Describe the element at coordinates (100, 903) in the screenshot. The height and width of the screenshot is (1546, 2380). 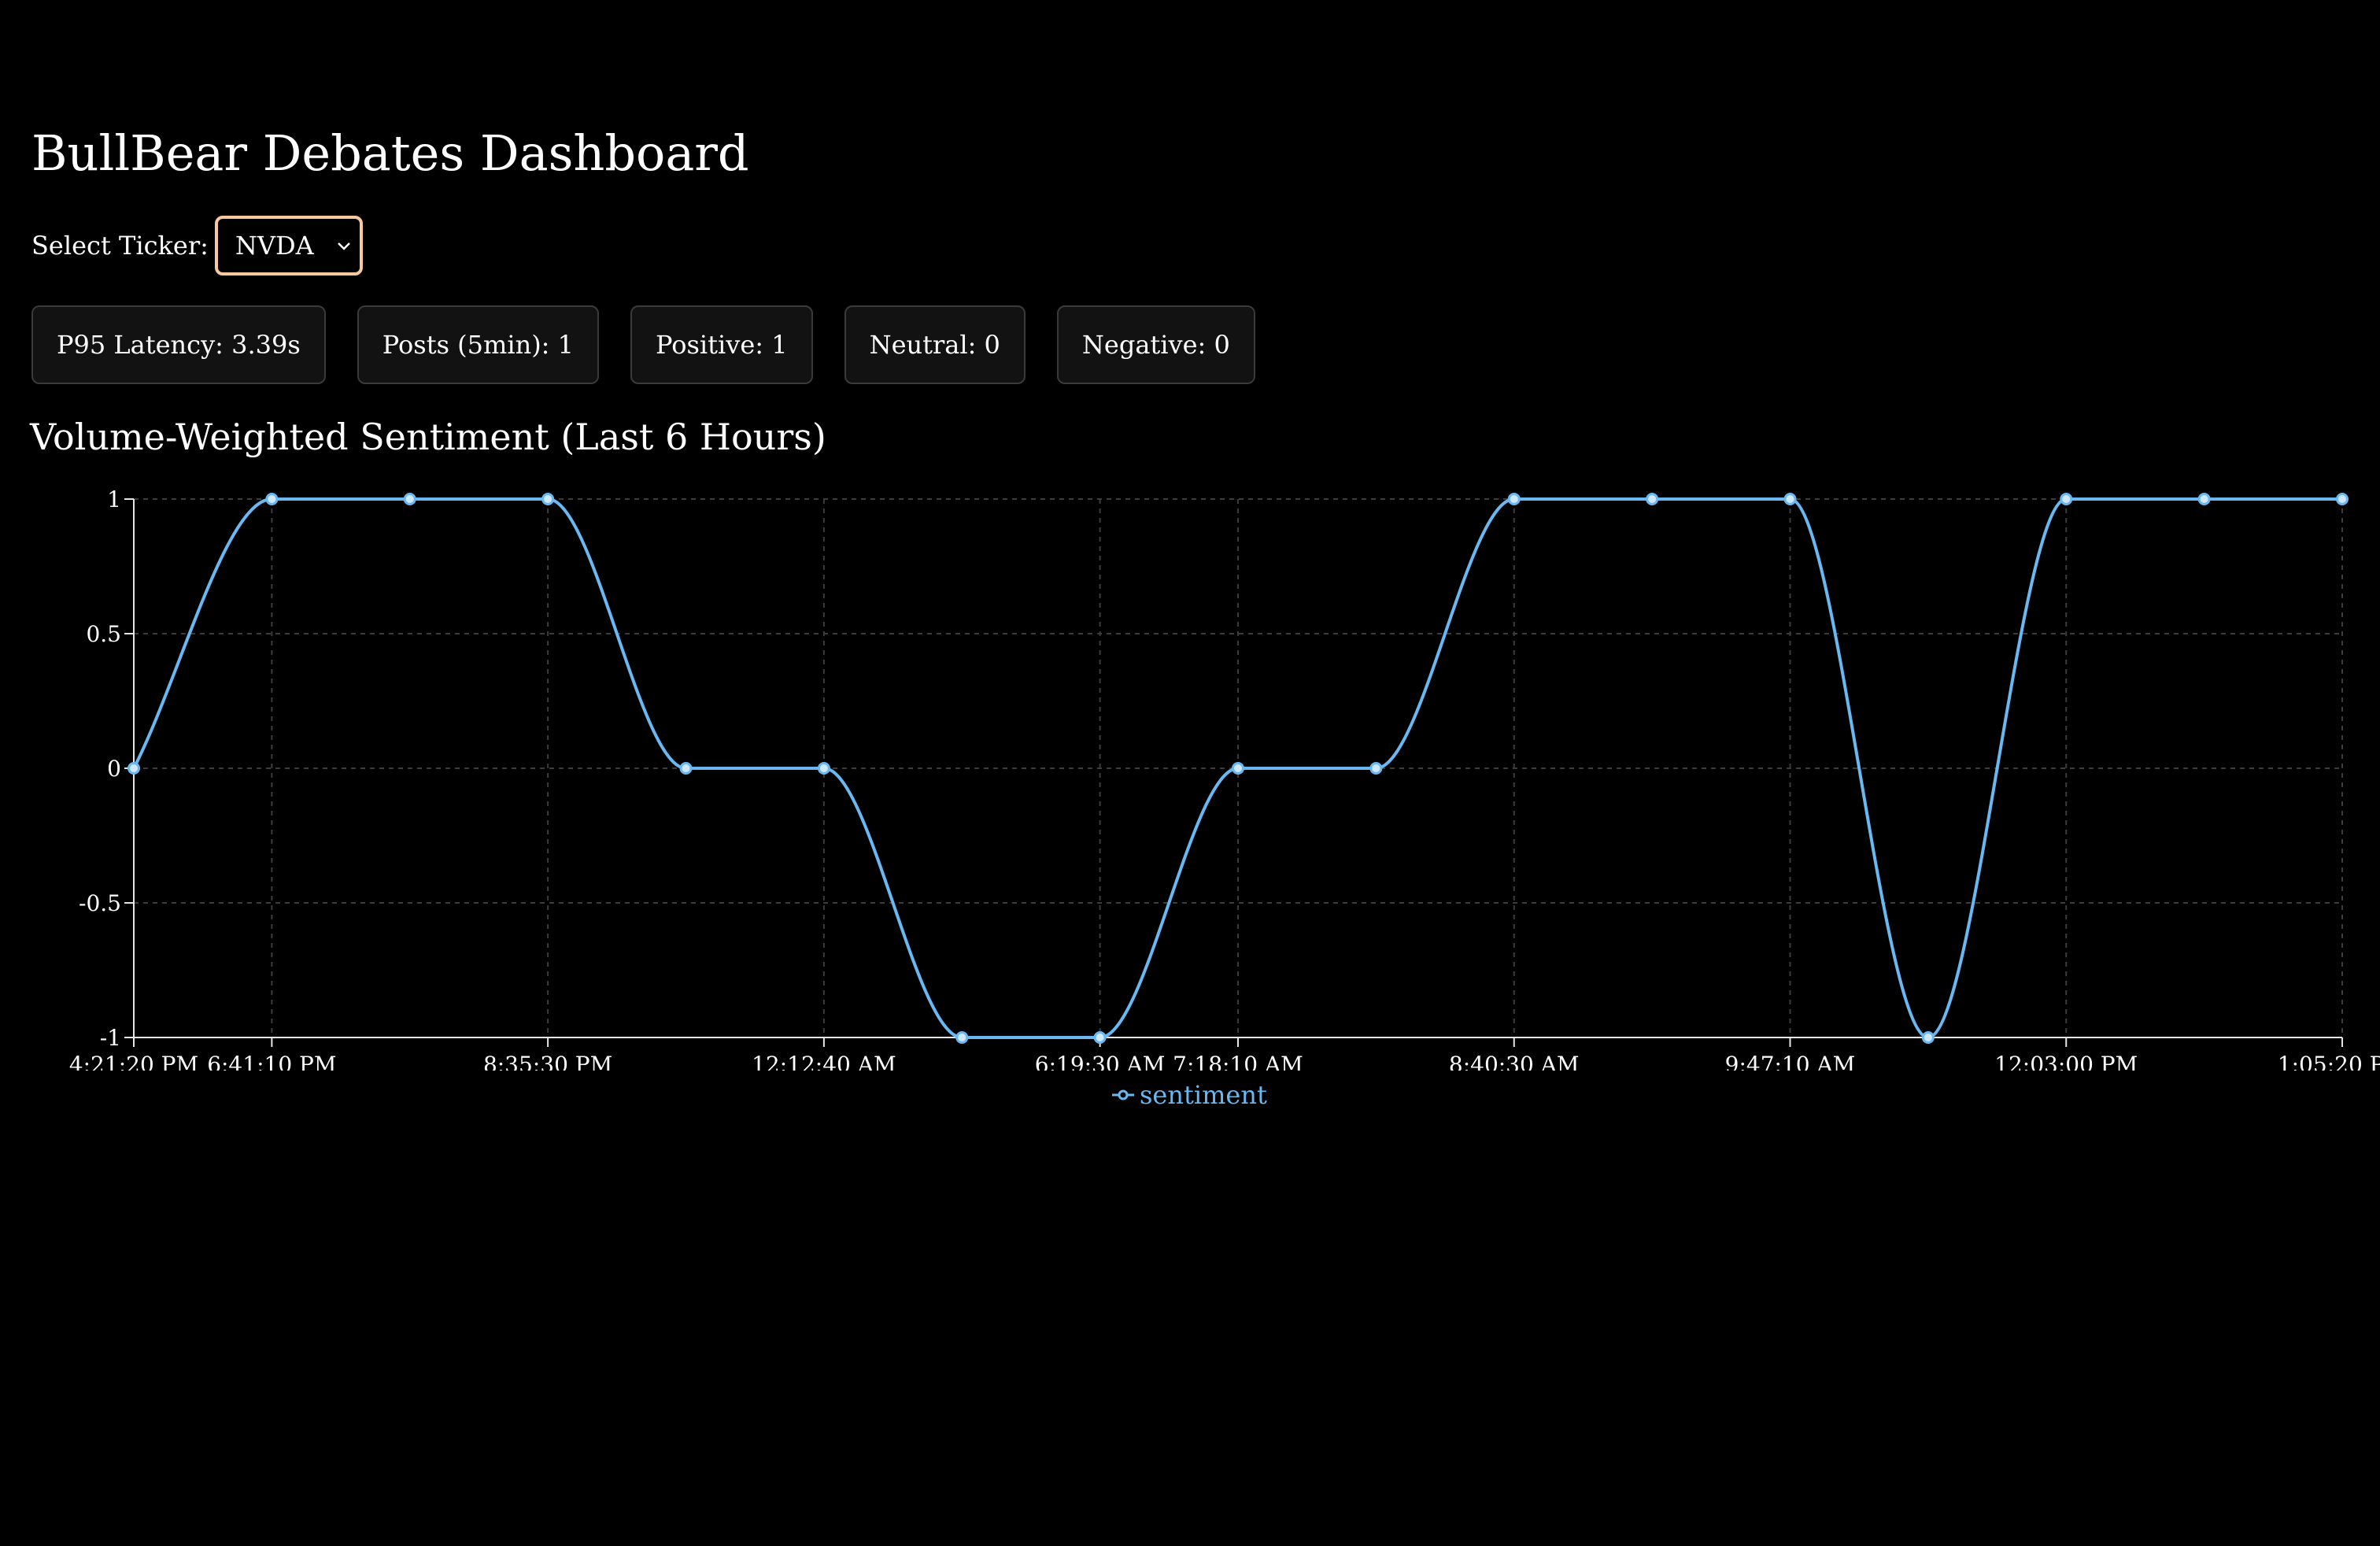
I see `y-tick-label: -0.5` at that location.